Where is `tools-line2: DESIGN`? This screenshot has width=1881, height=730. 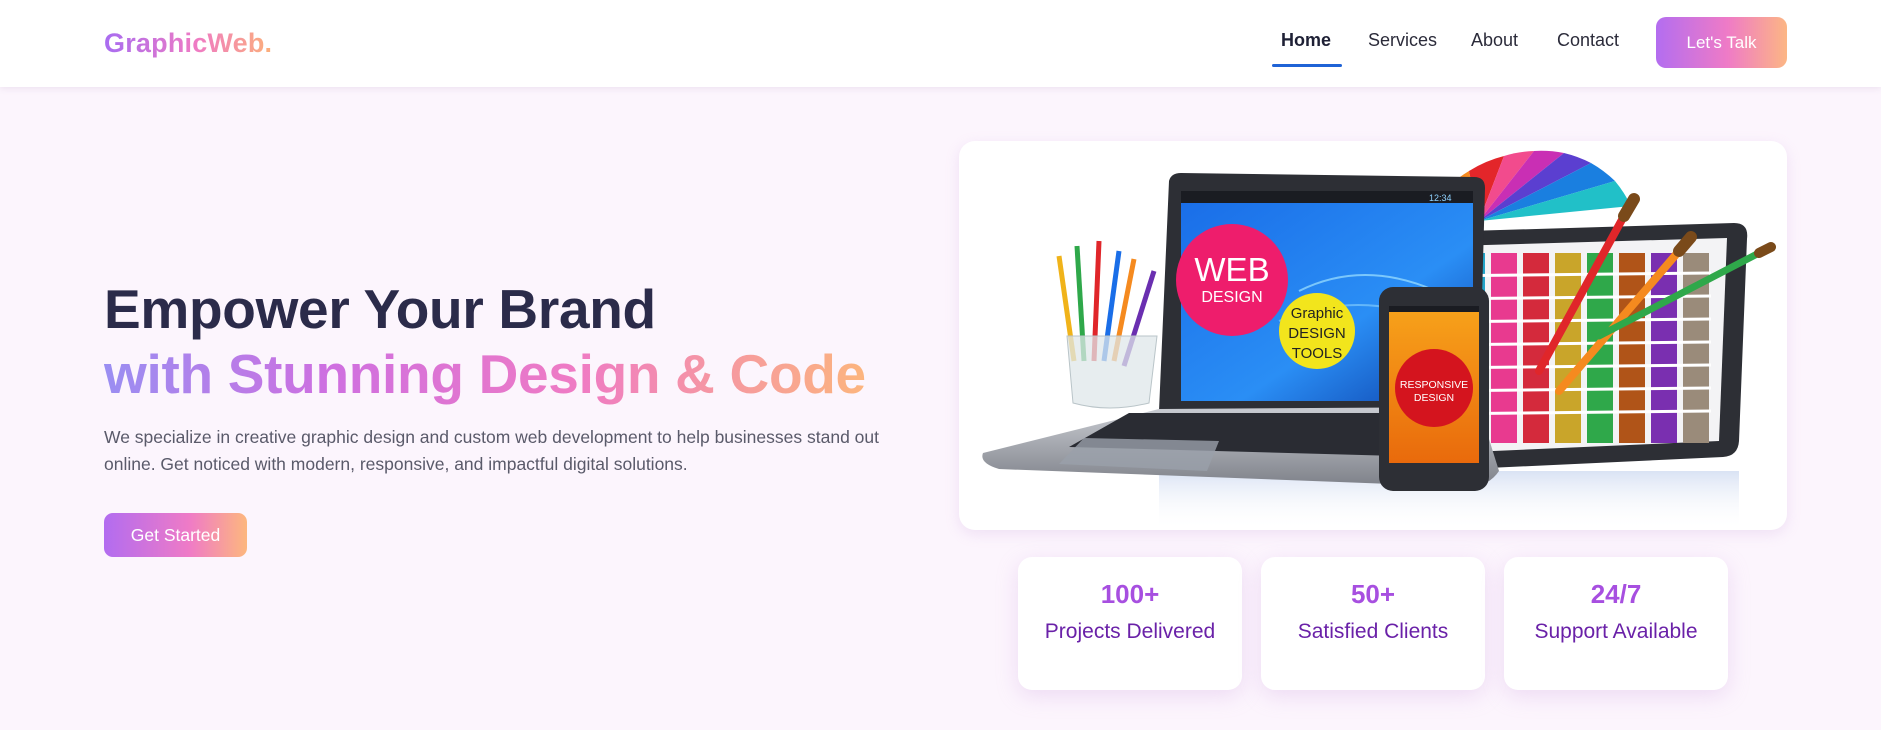
tools-line2: DESIGN is located at coordinates (1317, 333).